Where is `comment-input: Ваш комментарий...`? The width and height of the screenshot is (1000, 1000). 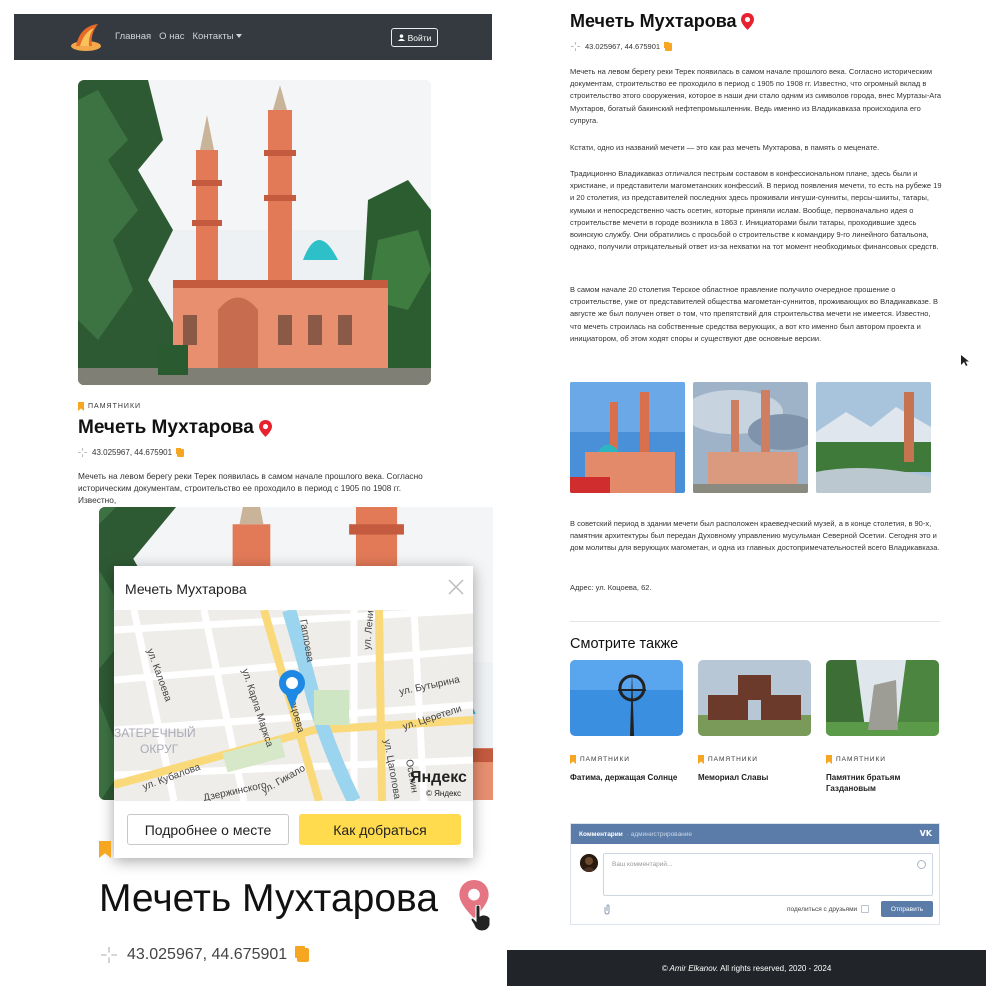 comment-input: Ваш комментарий... is located at coordinates (768, 874).